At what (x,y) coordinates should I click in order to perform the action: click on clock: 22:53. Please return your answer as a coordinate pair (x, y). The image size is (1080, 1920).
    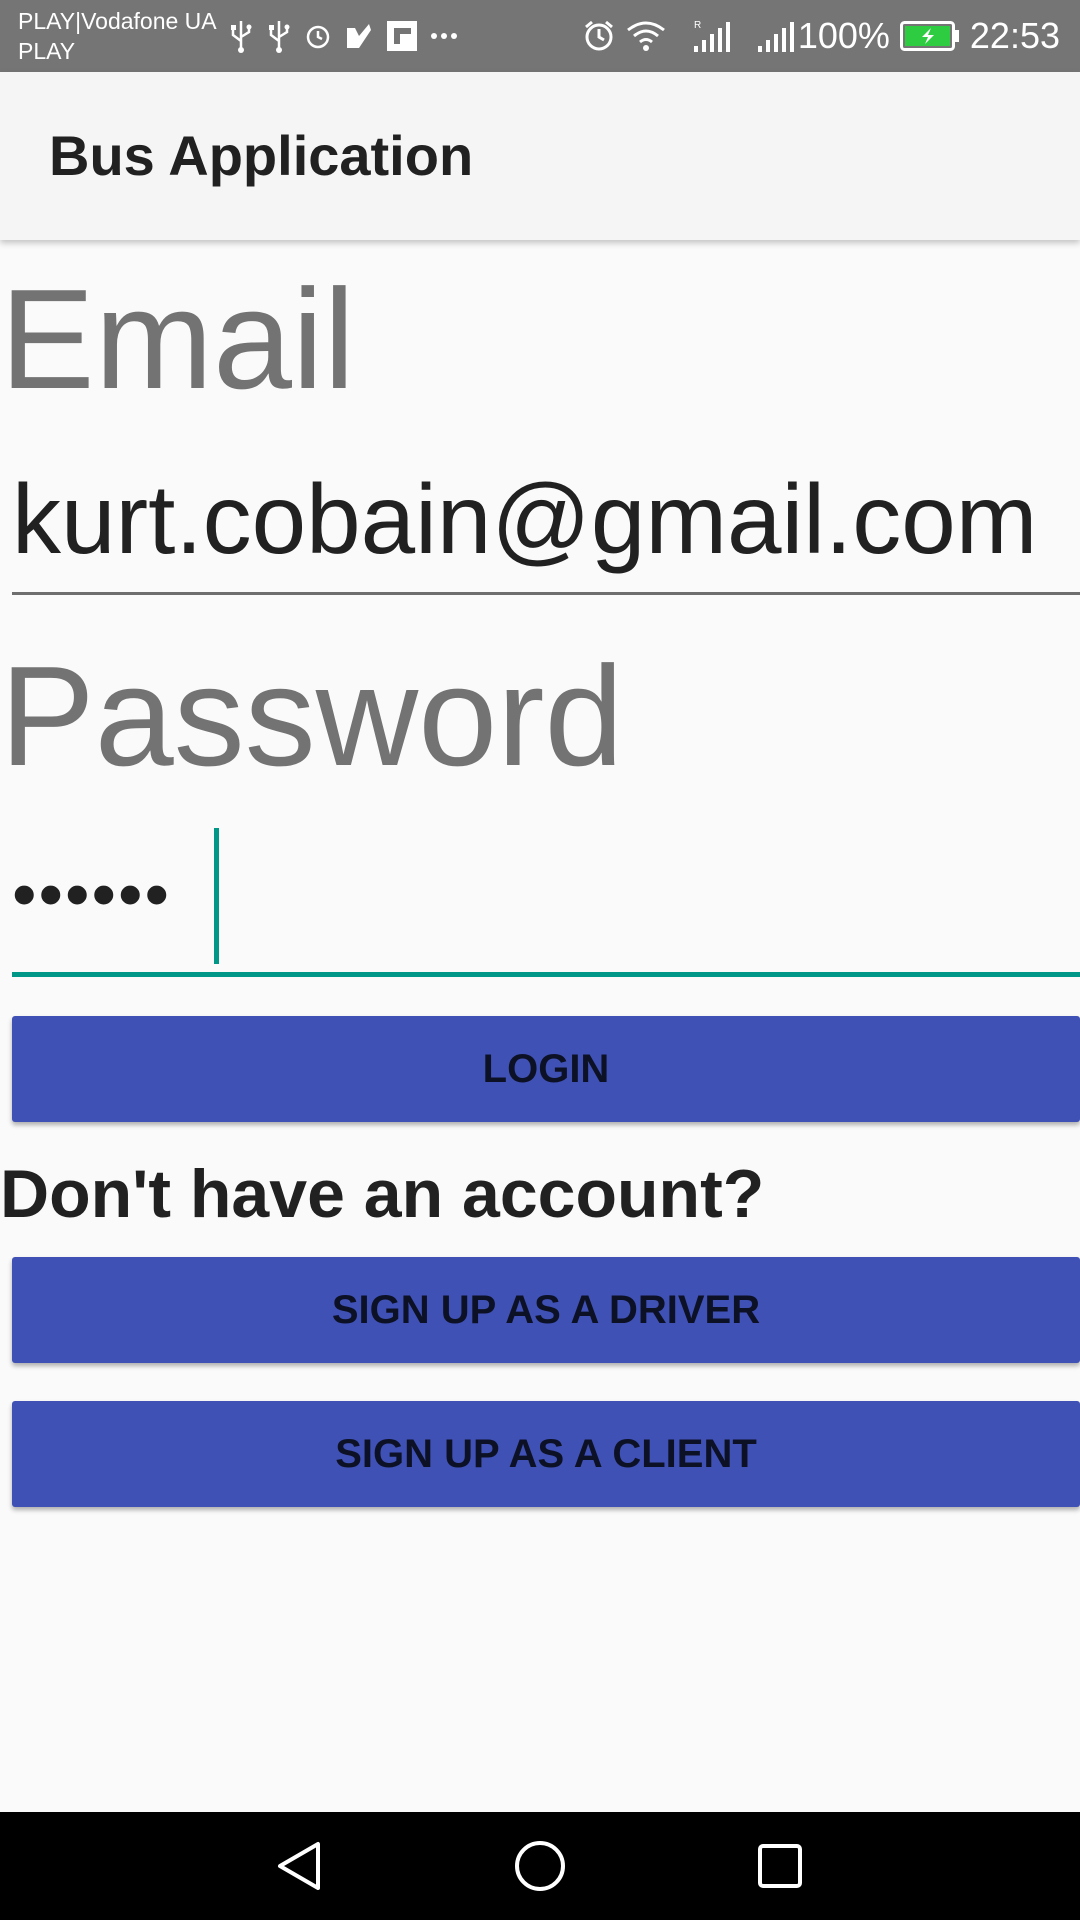
    Looking at the image, I should click on (1014, 35).